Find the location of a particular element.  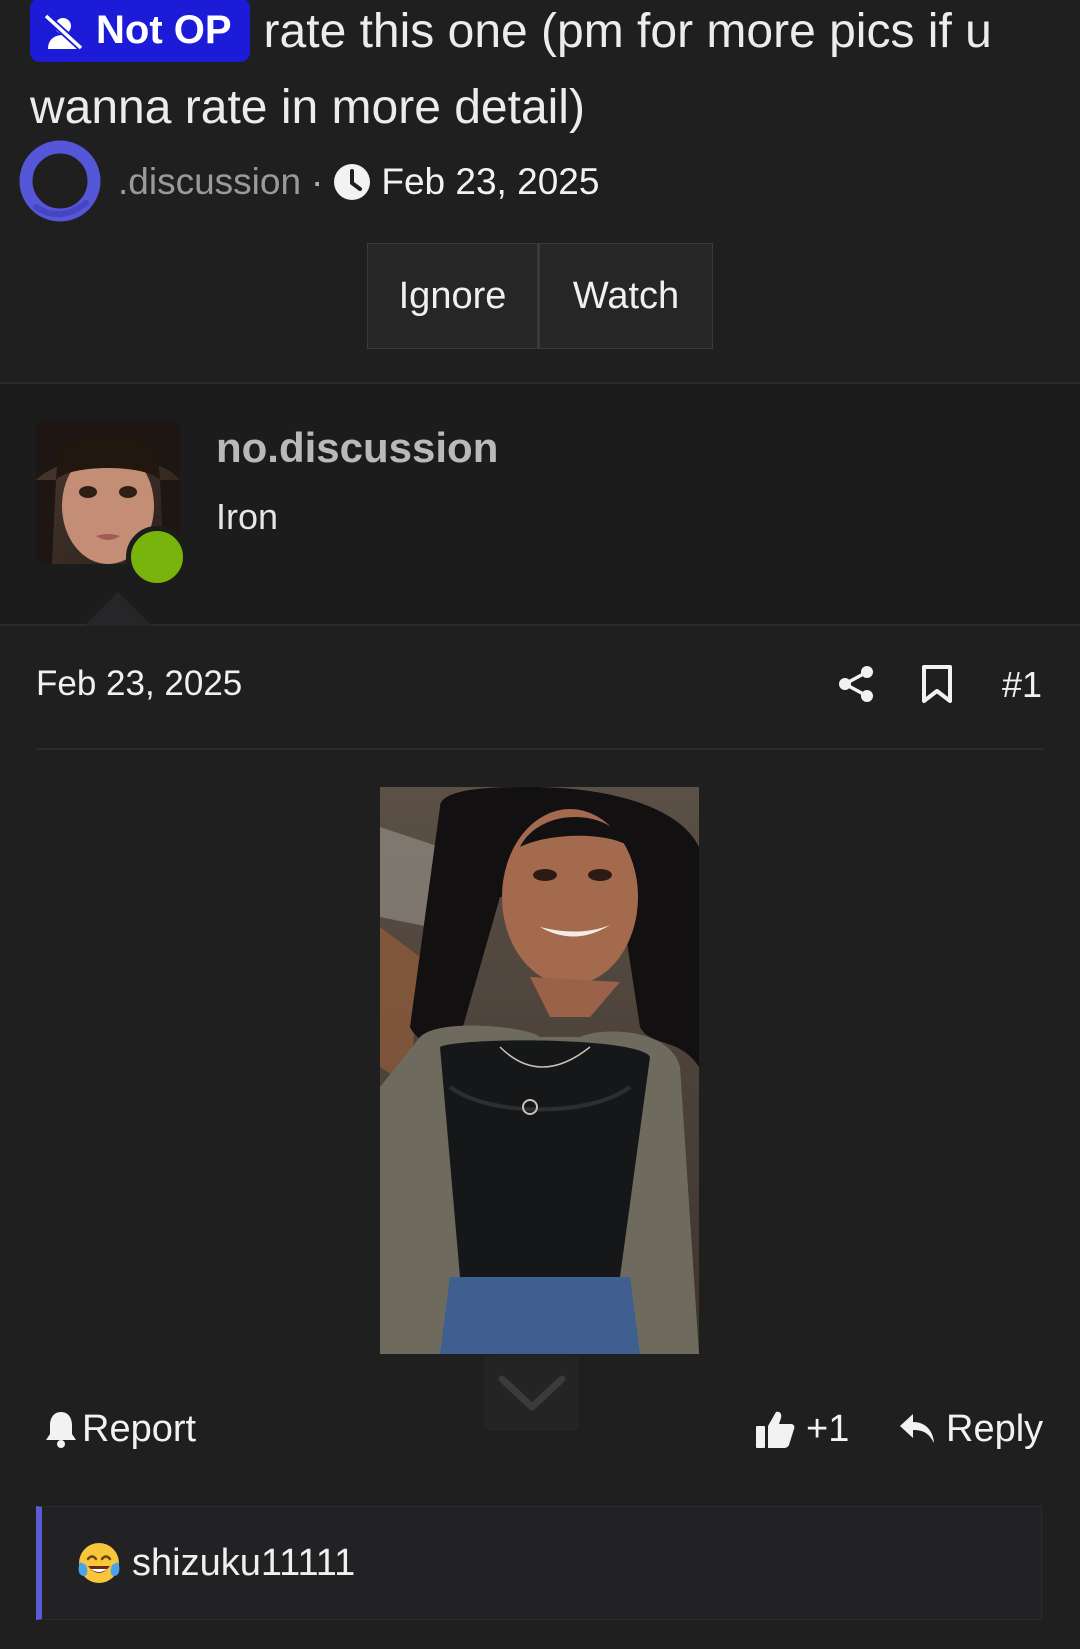

bookmark-icon is located at coordinates (937, 684).